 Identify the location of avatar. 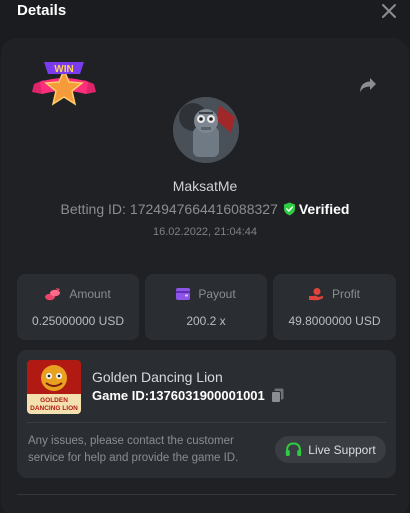
(206, 130).